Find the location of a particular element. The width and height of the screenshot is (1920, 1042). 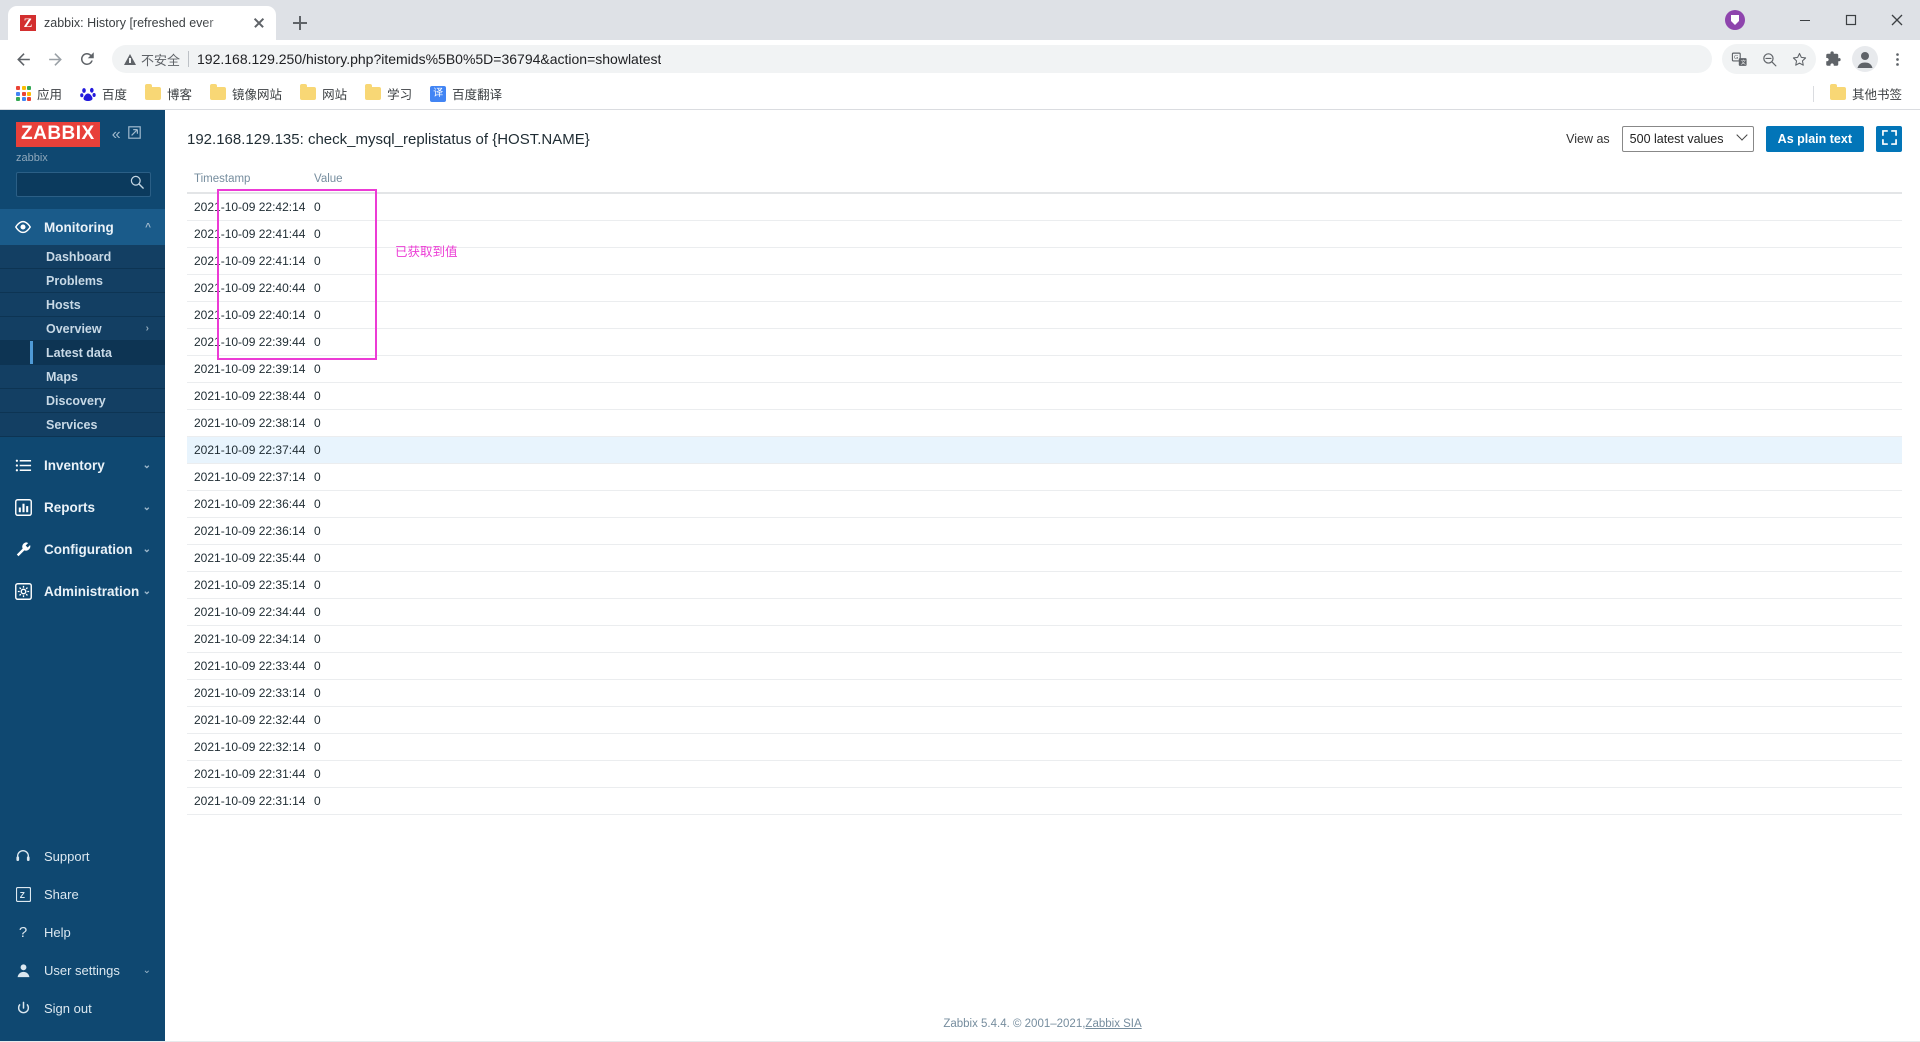

sidebar-item-dashboard: Dashboard is located at coordinates (82, 257).